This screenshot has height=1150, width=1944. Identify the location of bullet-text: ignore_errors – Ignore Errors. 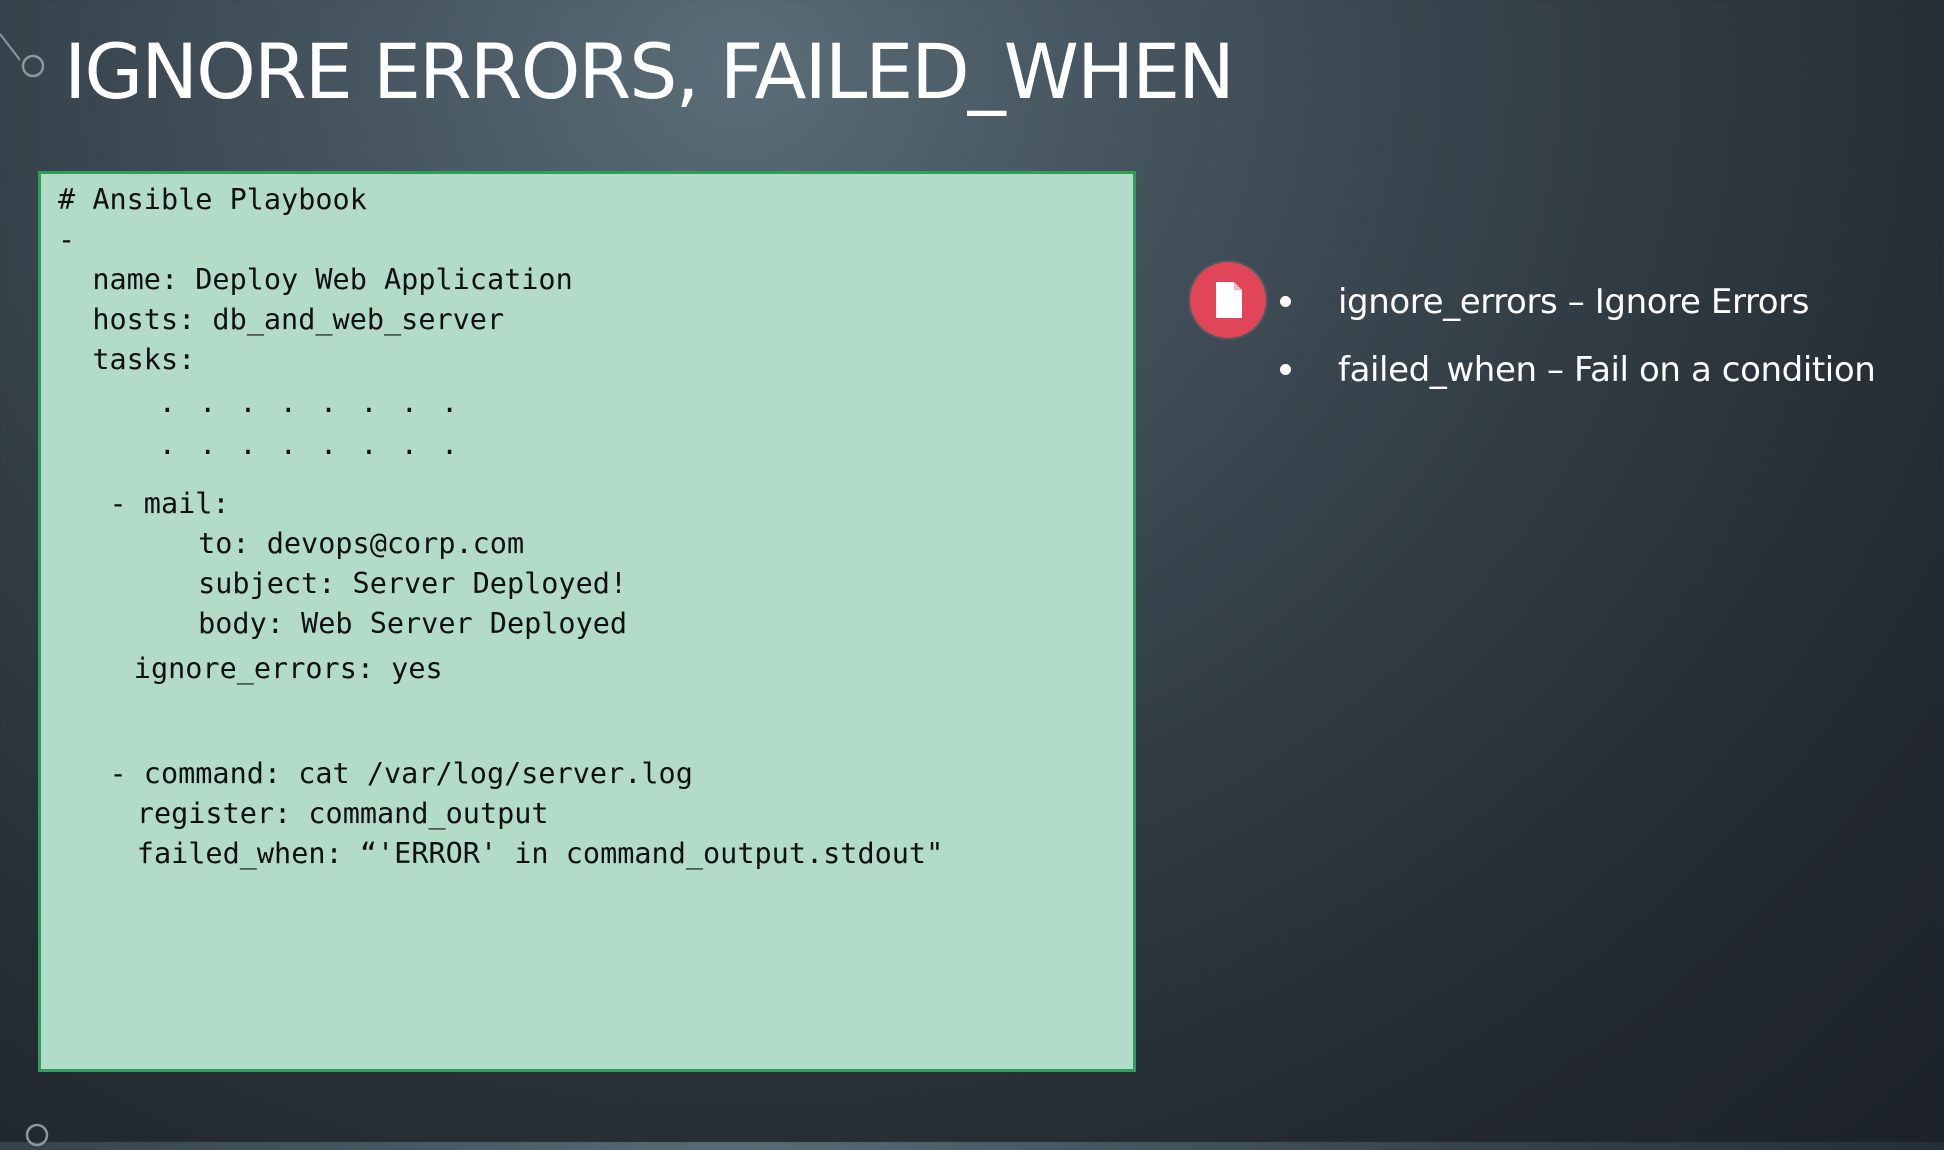
(1574, 302).